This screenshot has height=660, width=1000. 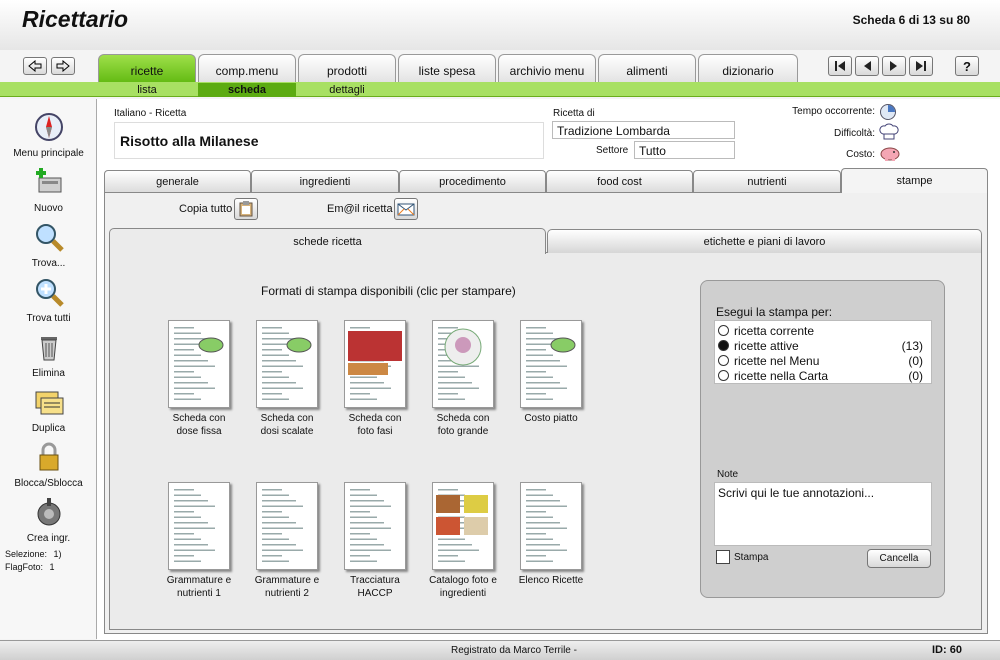 What do you see at coordinates (894, 66) in the screenshot?
I see `next-record-button` at bounding box center [894, 66].